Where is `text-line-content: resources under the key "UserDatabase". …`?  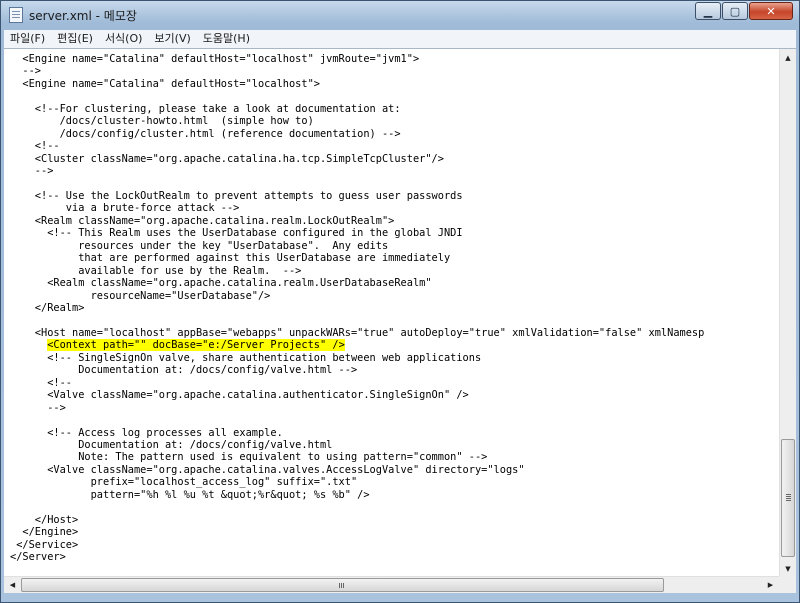 text-line-content: resources under the key "UserDatabase". … is located at coordinates (199, 245).